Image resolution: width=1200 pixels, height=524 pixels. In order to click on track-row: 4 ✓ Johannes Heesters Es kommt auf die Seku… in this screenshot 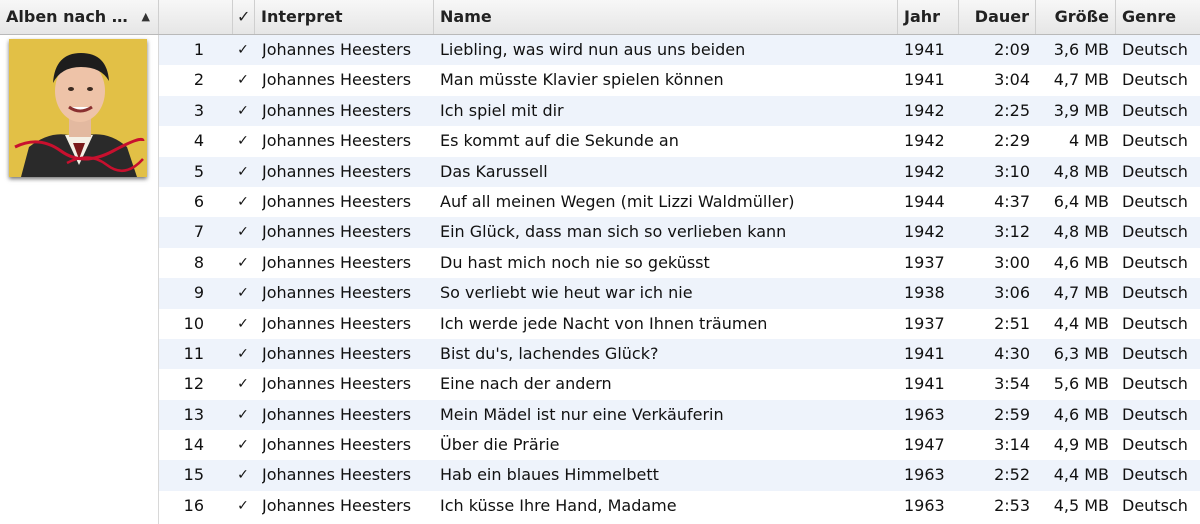, I will do `click(679, 141)`.